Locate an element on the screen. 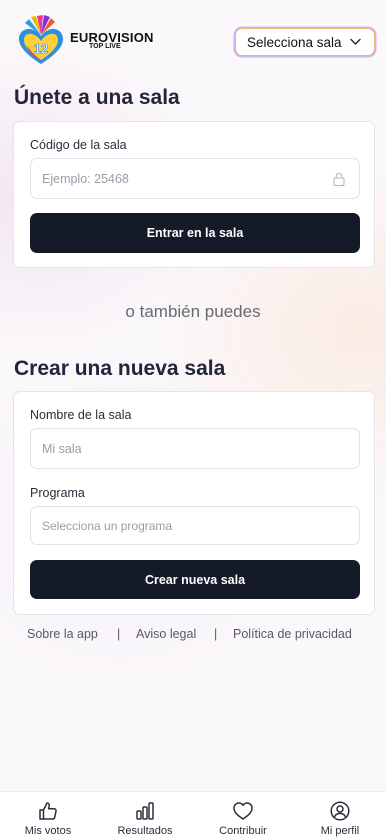  join-room-title: Únete a una sala is located at coordinates (97, 97).